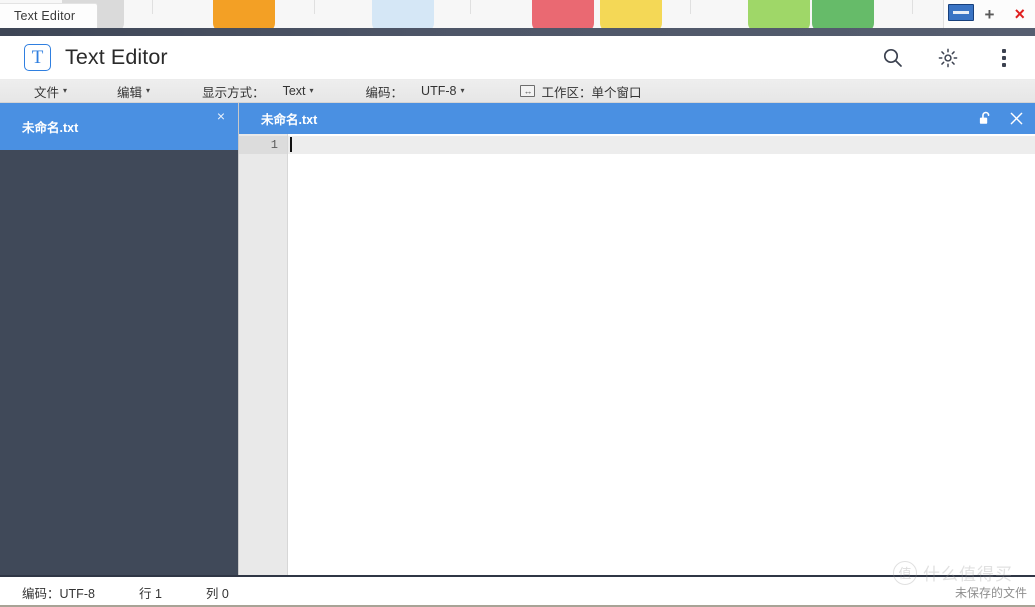 The width and height of the screenshot is (1035, 607). Describe the element at coordinates (119, 126) in the screenshot. I see `sidebar-item-untitled: 未命名.txt ×` at that location.